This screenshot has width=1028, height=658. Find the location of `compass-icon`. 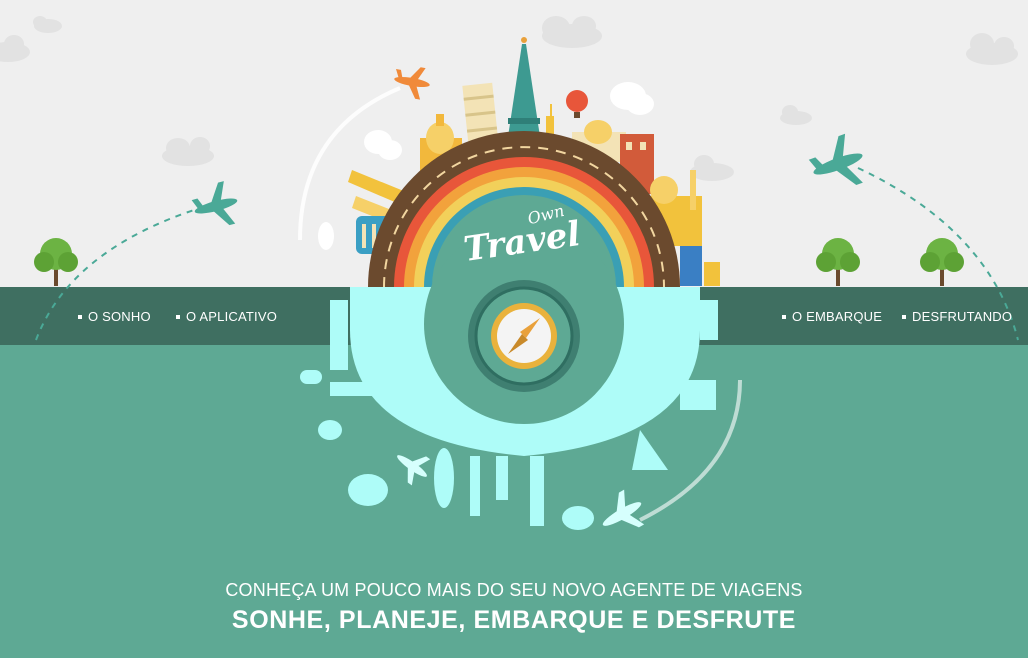

compass-icon is located at coordinates (524, 336).